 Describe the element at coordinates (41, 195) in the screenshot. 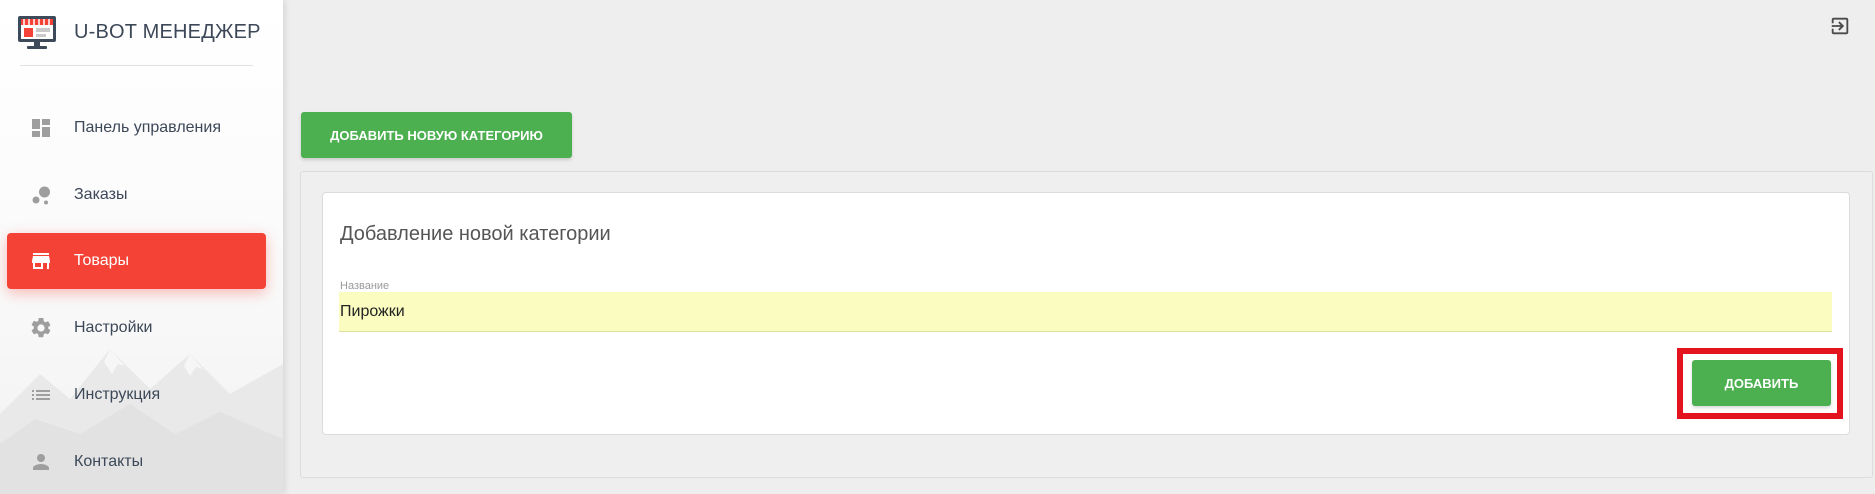

I see `bubbles-icon` at that location.